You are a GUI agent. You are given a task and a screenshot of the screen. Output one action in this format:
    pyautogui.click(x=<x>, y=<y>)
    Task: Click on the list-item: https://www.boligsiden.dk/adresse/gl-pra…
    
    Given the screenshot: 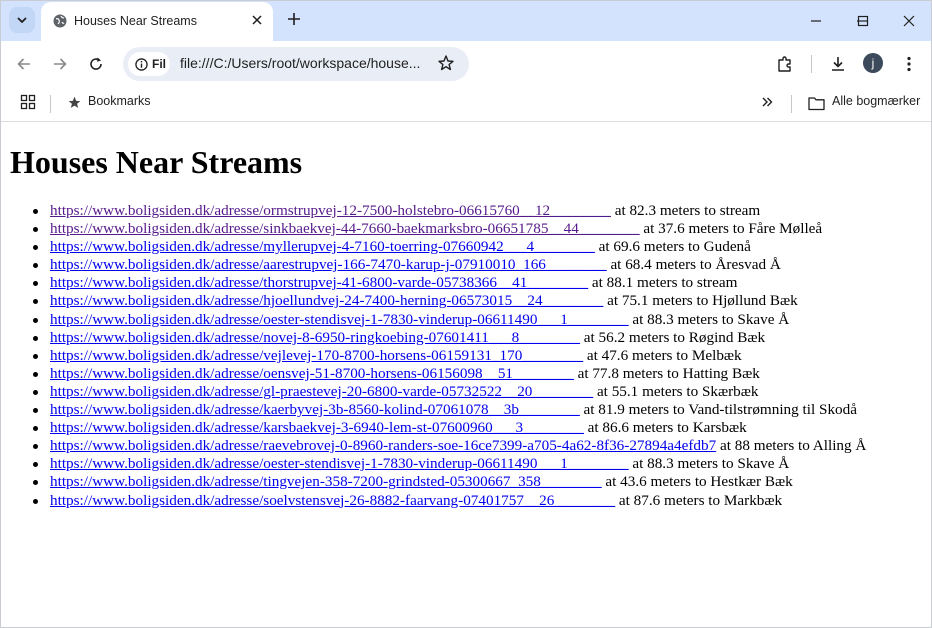 What is the action you would take?
    pyautogui.click(x=448, y=392)
    